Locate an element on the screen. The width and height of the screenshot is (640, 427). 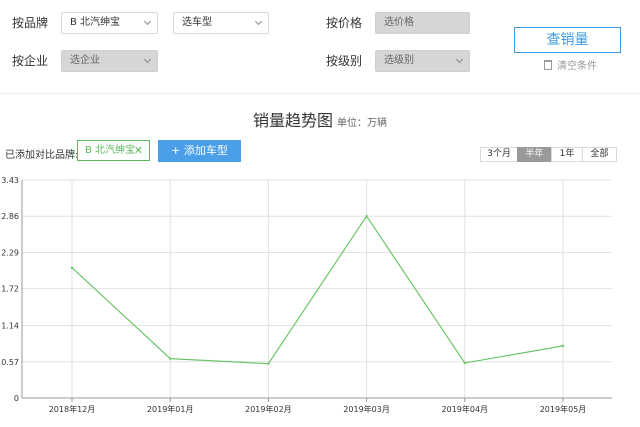
compare-brand-chip: B 北汽绅宝 ✕ is located at coordinates (113, 150).